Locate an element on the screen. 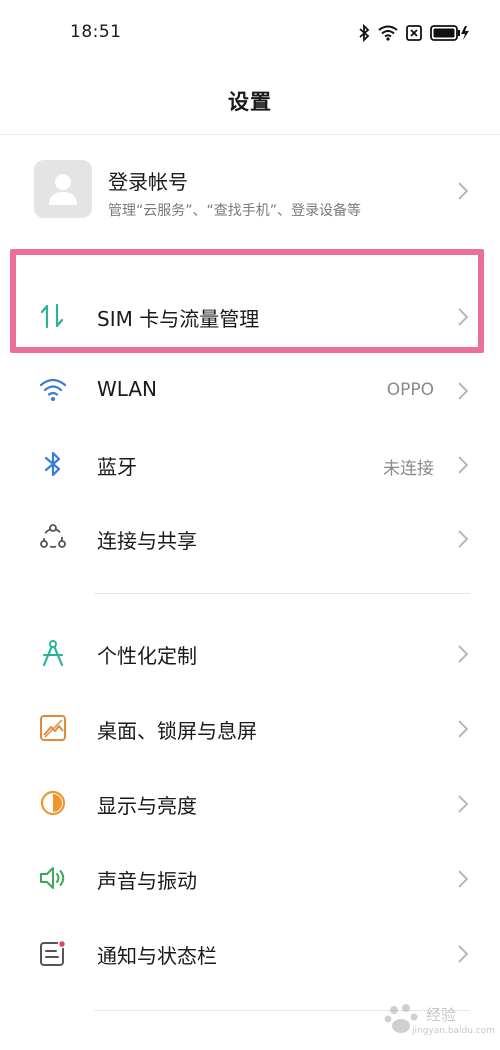 The image size is (500, 1050). wallpaper-icon is located at coordinates (53, 728).